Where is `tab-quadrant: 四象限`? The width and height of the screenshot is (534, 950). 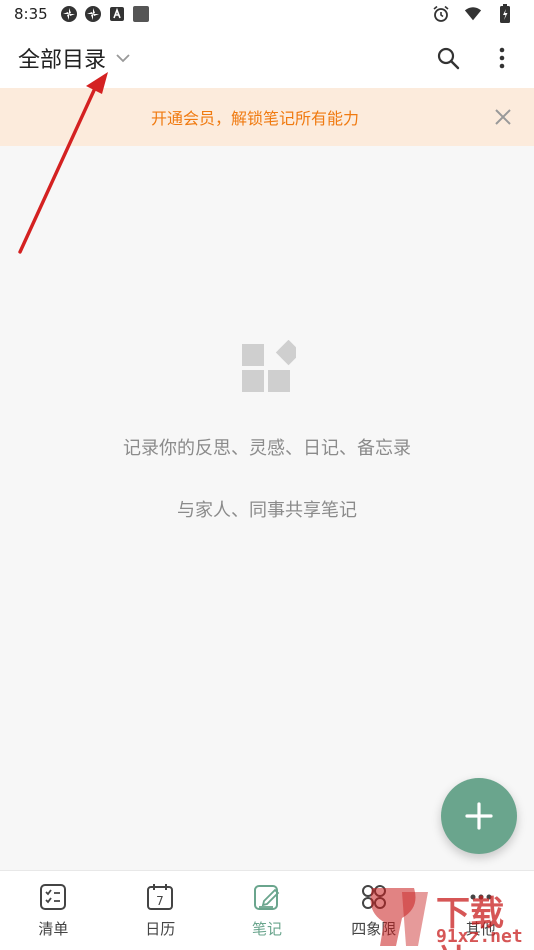 tab-quadrant: 四象限 is located at coordinates (373, 910).